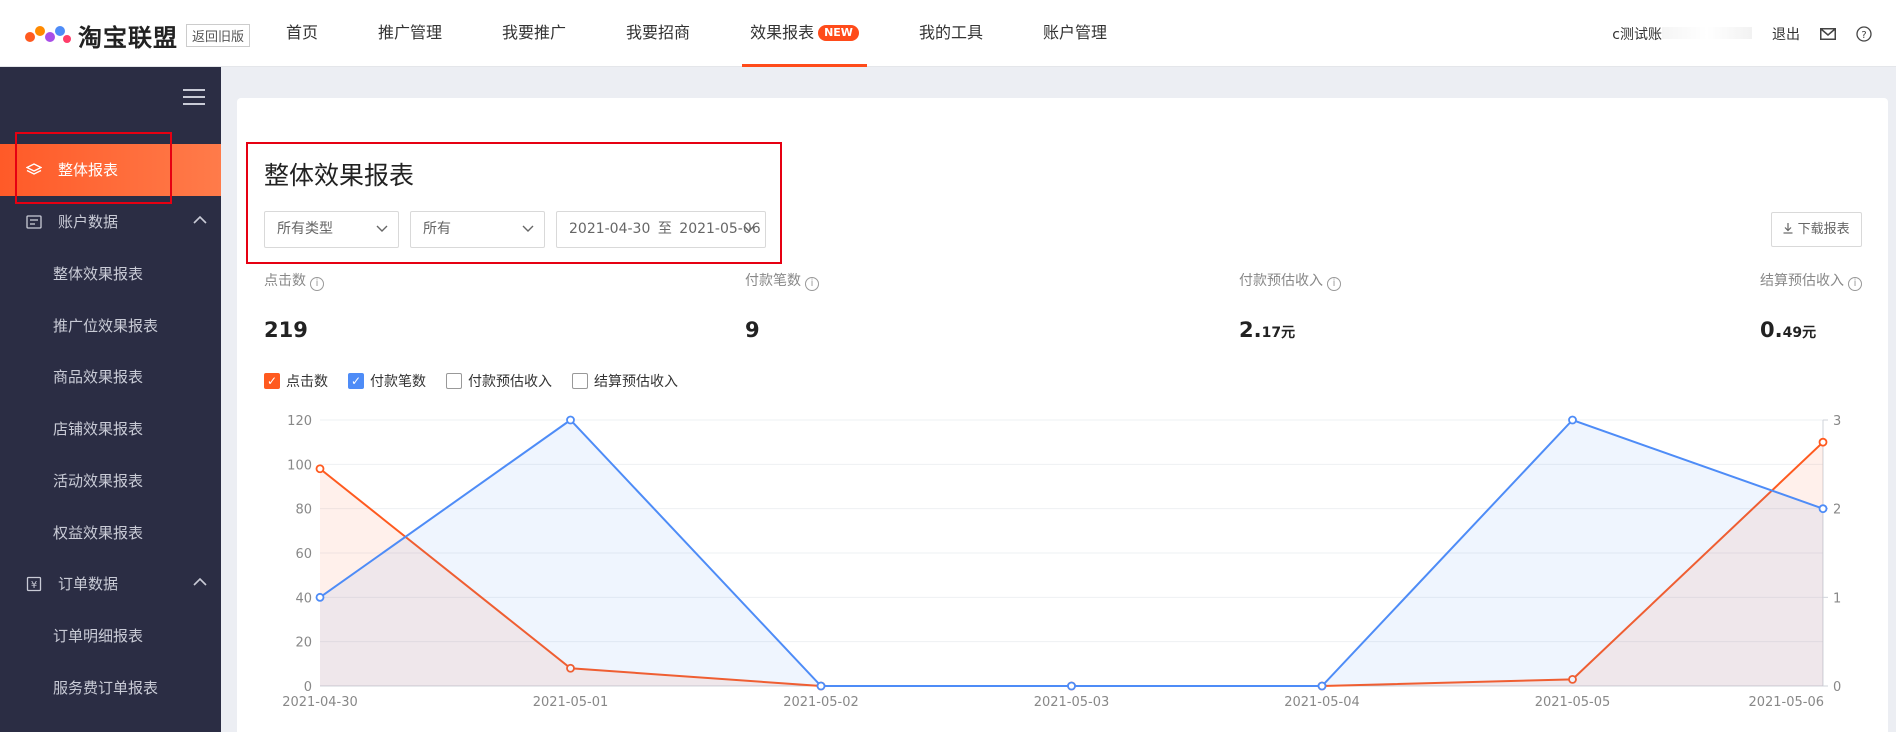  Describe the element at coordinates (1837, 510) in the screenshot. I see `y-right-tick-label: 2` at that location.